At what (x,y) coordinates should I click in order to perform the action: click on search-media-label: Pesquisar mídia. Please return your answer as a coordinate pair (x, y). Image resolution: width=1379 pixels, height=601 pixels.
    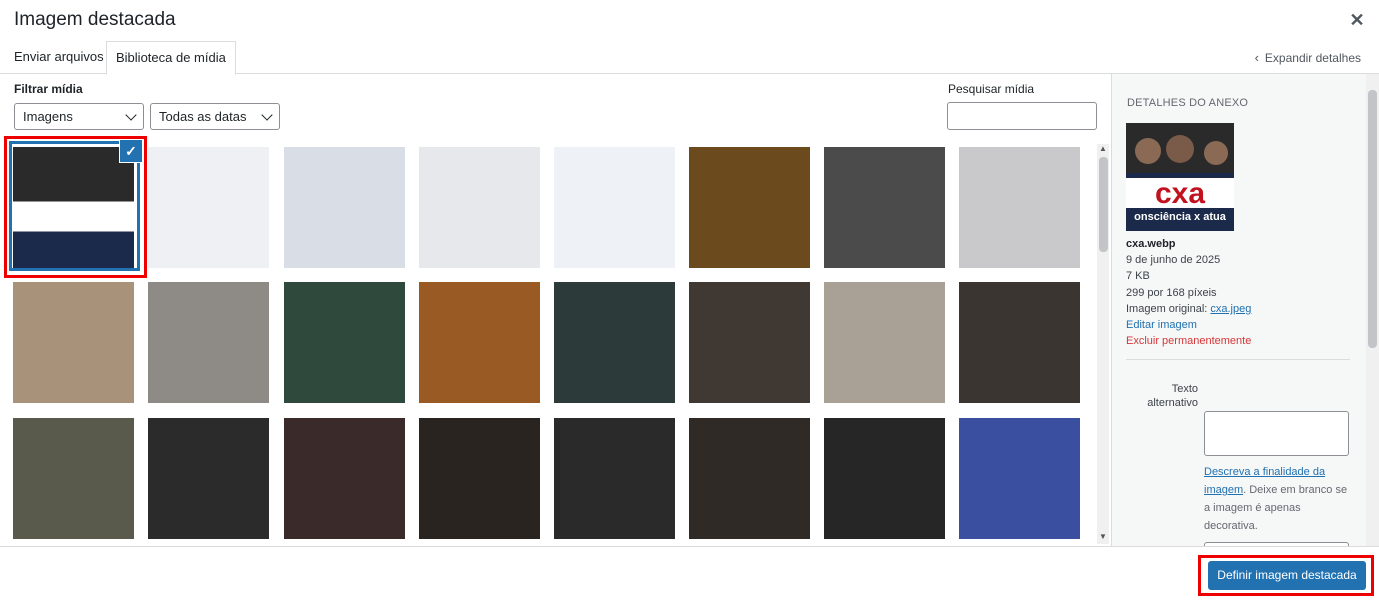
    Looking at the image, I should click on (991, 89).